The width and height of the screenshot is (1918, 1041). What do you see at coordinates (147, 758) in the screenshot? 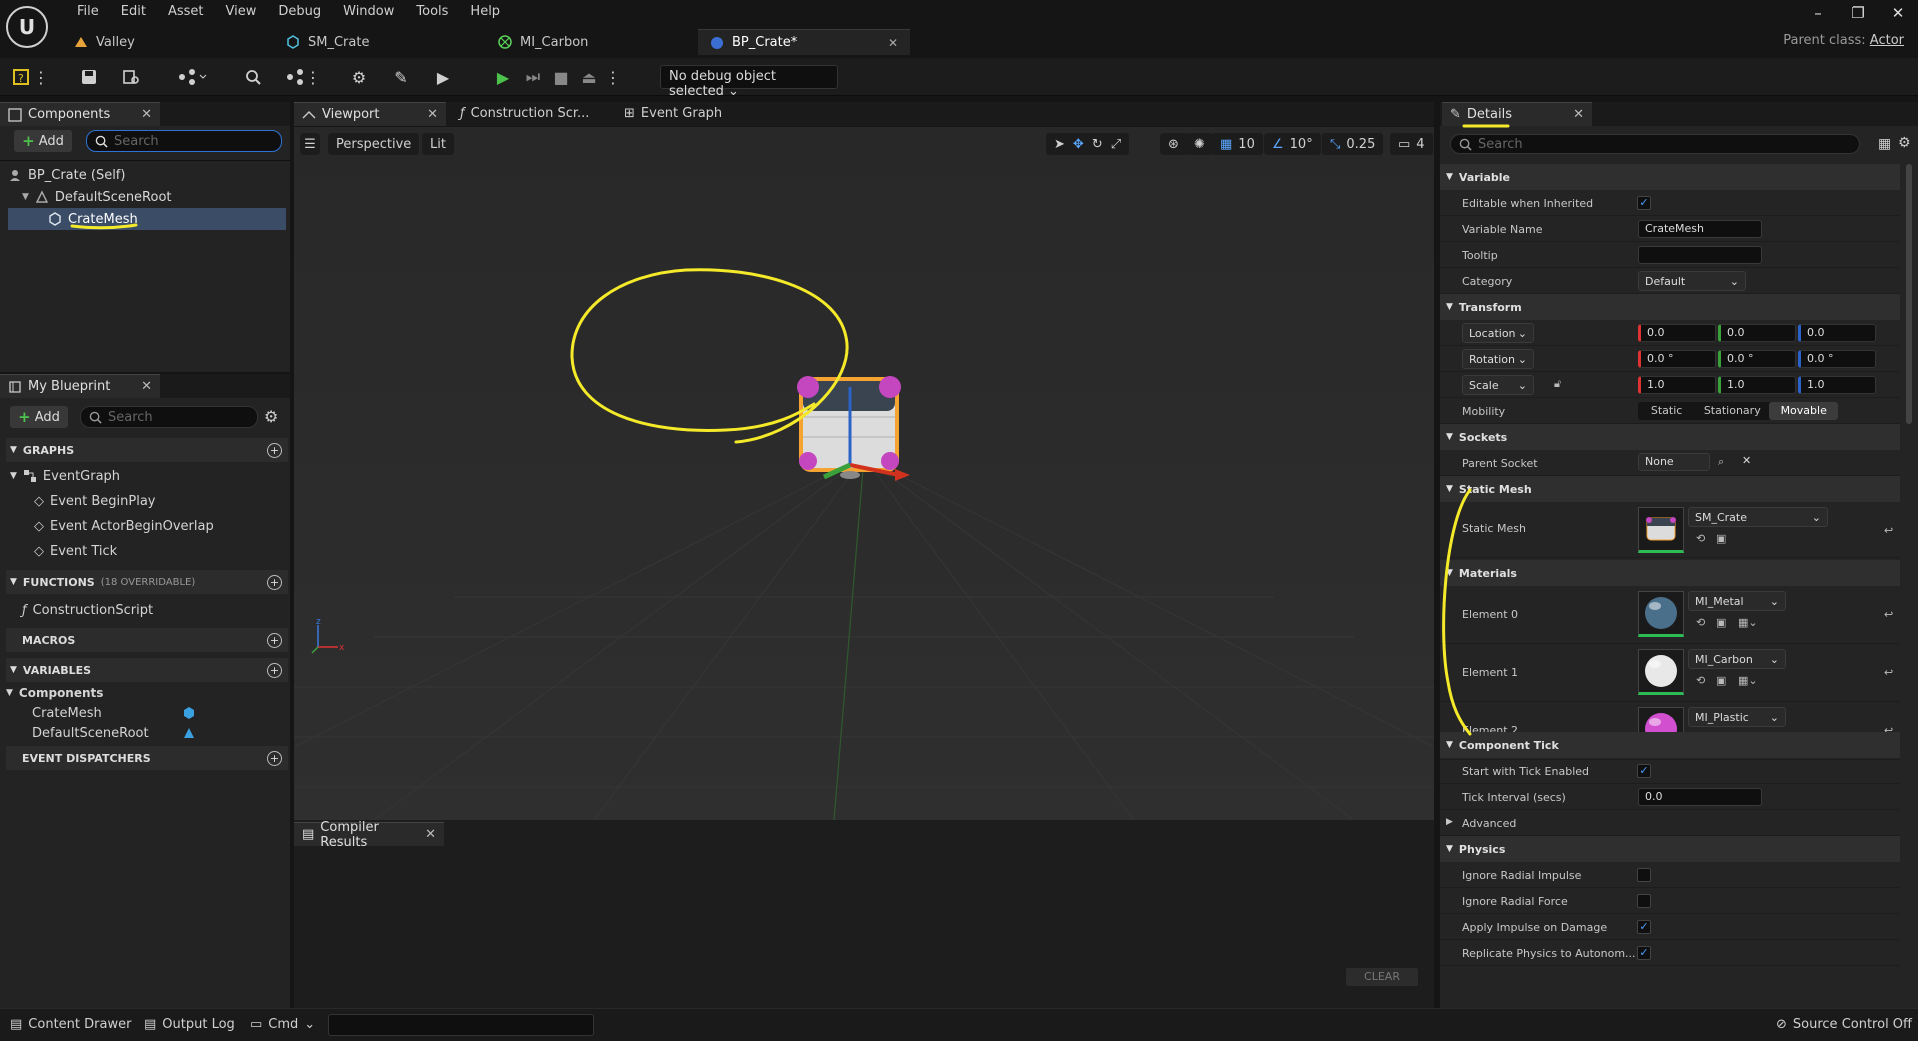
I see `section-event-dispatchers: EVENT DISPATCHERS +` at bounding box center [147, 758].